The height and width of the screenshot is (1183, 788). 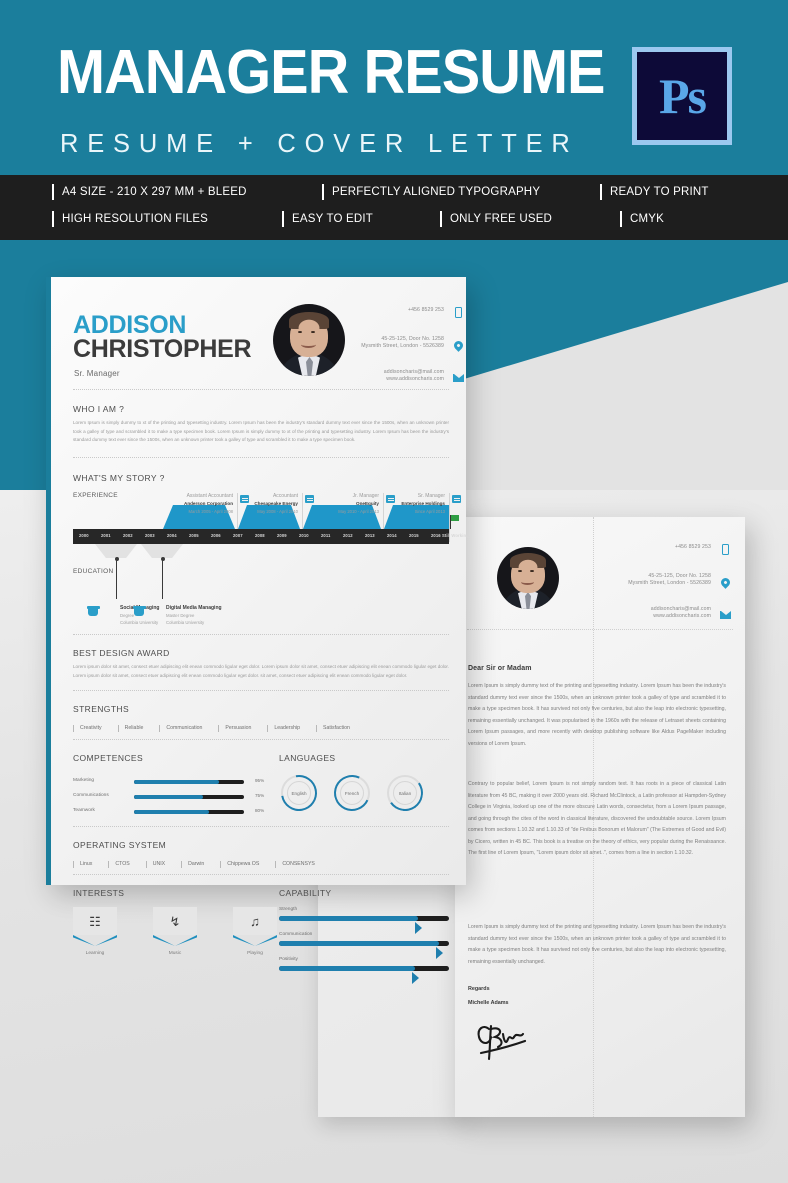 I want to click on interest-music: ↯ Music, so click(x=175, y=931).